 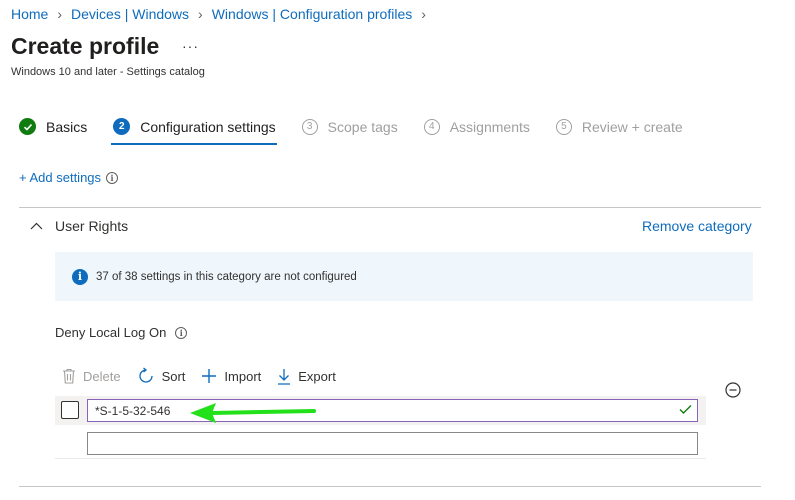 I want to click on add-settings-link: + Add settings i, so click(x=69, y=177).